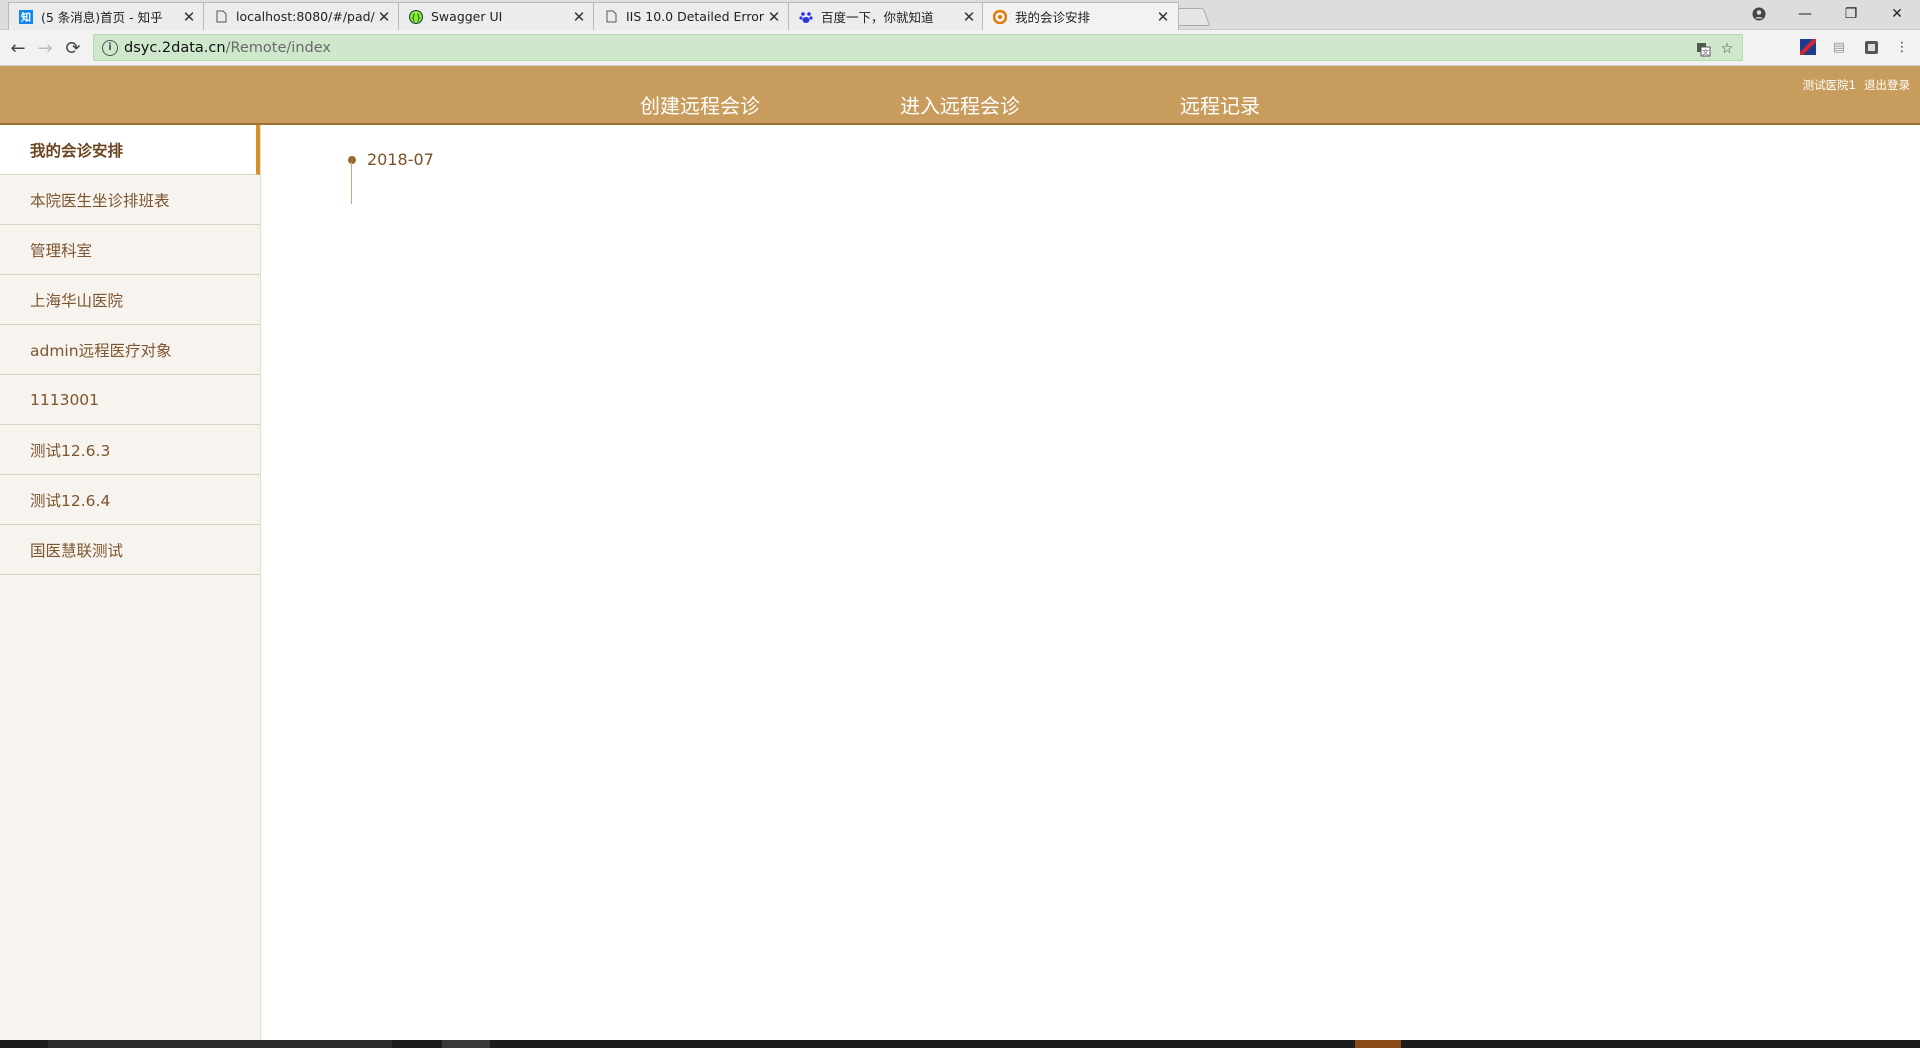 The width and height of the screenshot is (1920, 1048). What do you see at coordinates (1759, 14) in the screenshot?
I see `profile-icon` at bounding box center [1759, 14].